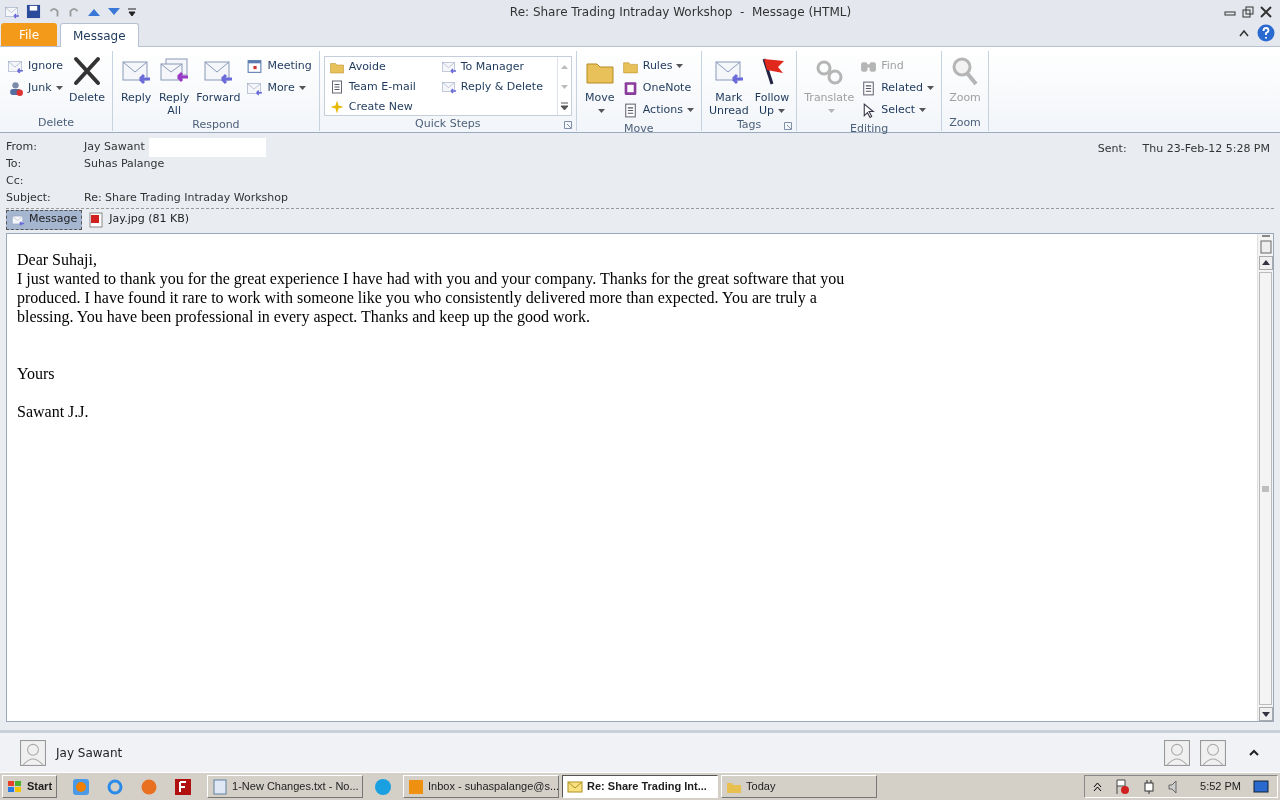 This screenshot has width=1280, height=800. Describe the element at coordinates (114, 11) in the screenshot. I see `down-arrow-icon` at that location.